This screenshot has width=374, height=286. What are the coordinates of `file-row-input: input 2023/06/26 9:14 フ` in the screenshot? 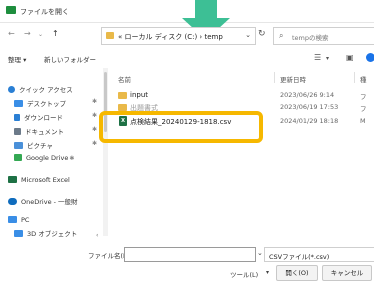 It's located at (242, 96).